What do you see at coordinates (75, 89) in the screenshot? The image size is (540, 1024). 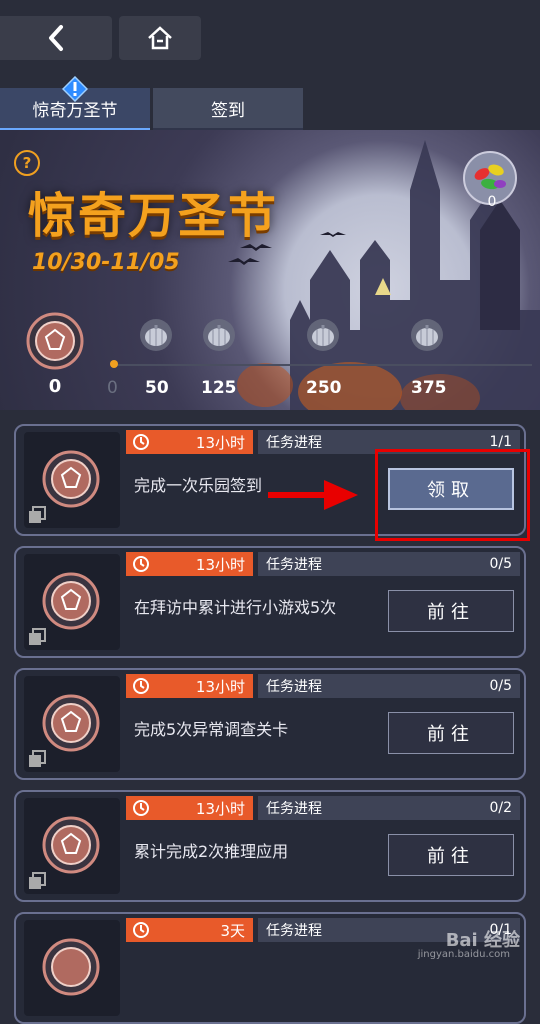 I see `alert-icon` at bounding box center [75, 89].